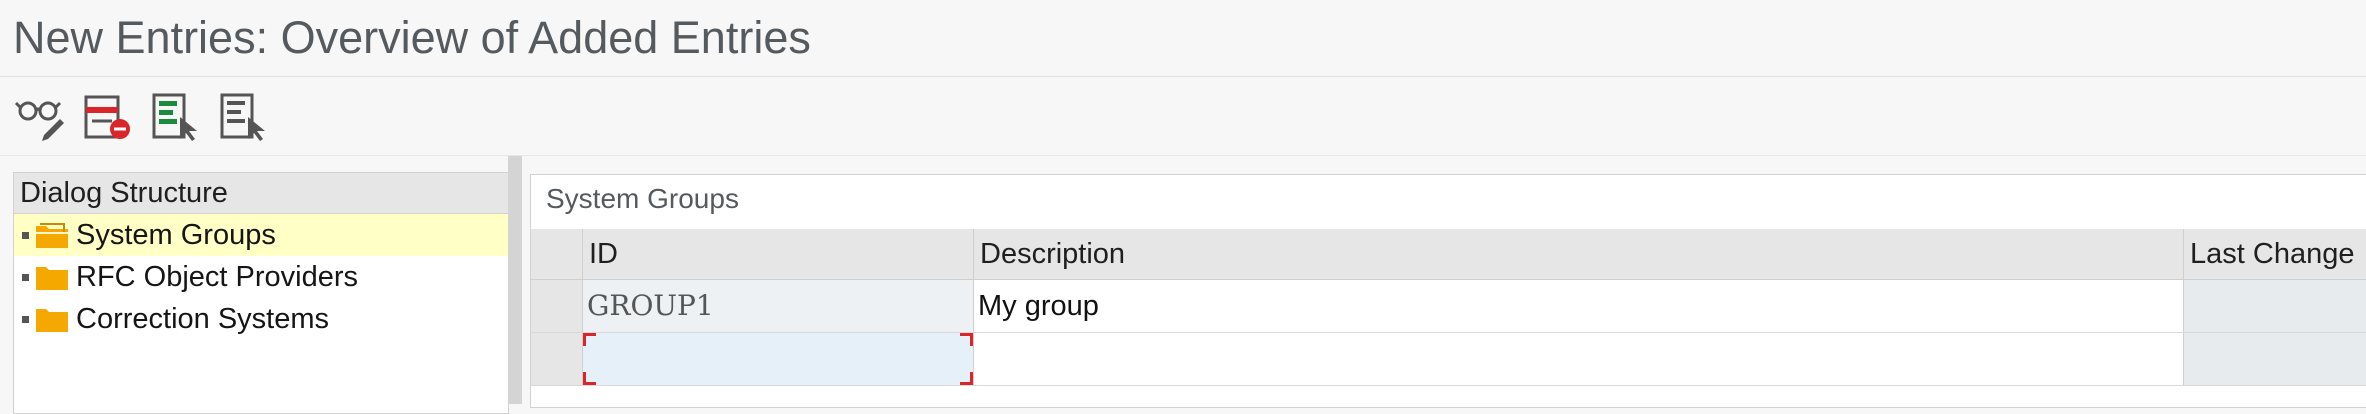 The image size is (2366, 414). Describe the element at coordinates (1579, 359) in the screenshot. I see `description-input-cell` at that location.